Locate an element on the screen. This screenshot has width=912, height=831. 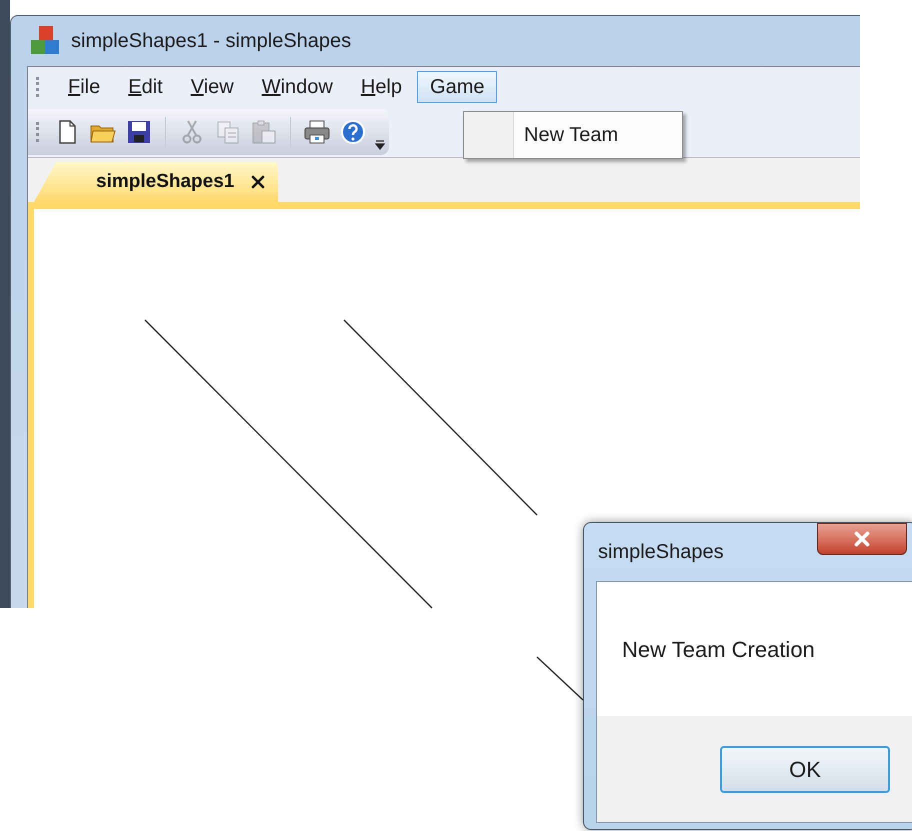
menu-item: File is located at coordinates (84, 87).